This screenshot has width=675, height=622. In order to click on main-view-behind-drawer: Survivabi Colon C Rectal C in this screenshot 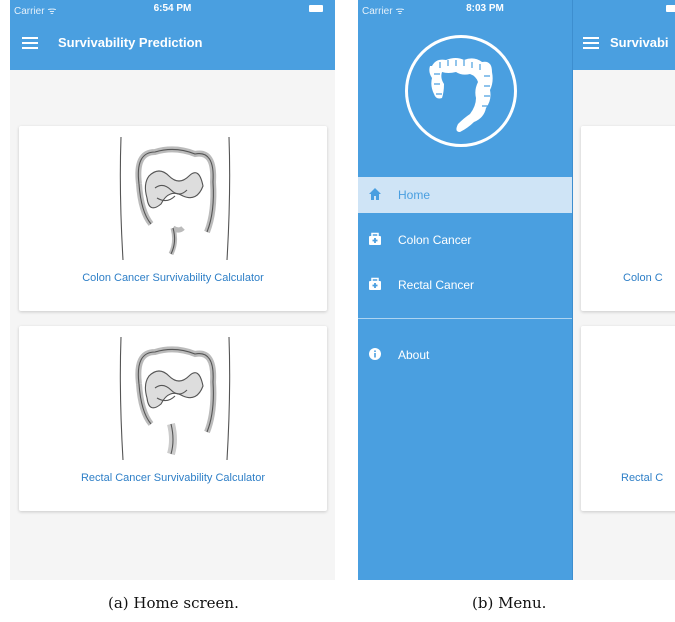, I will do `click(623, 290)`.